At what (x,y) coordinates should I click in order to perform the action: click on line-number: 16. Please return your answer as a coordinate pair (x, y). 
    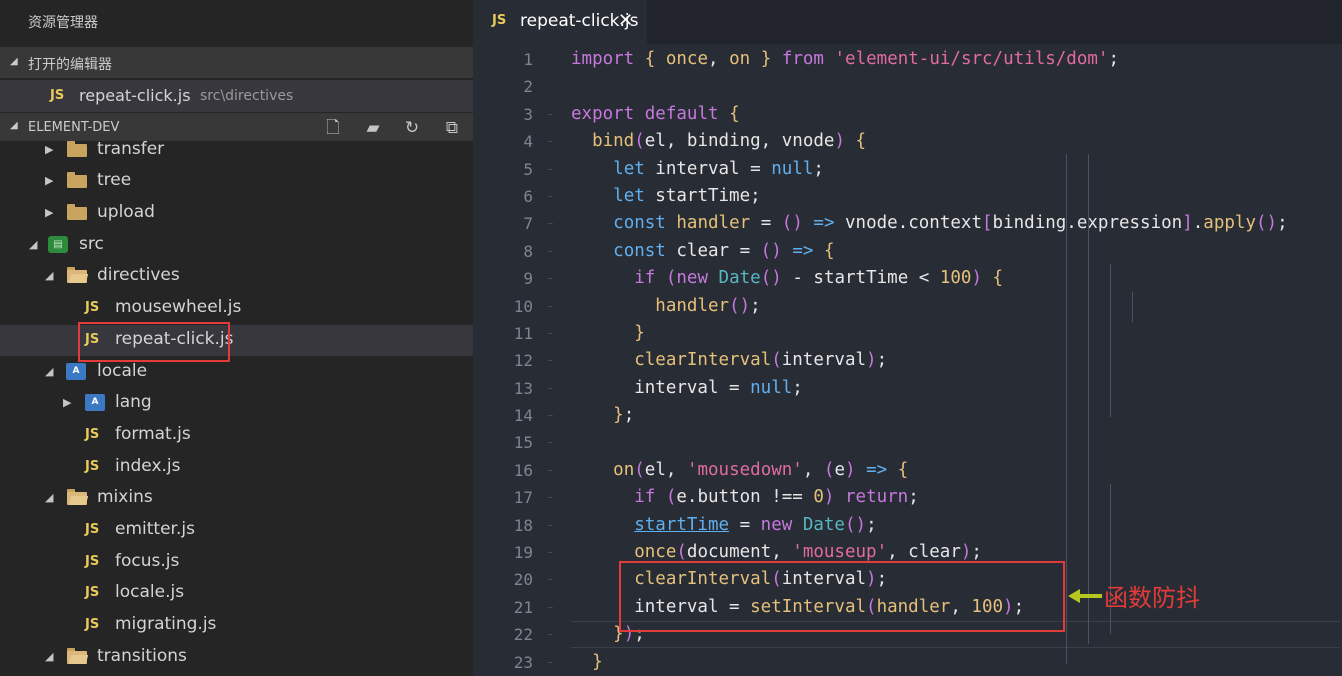
    Looking at the image, I should click on (523, 470).